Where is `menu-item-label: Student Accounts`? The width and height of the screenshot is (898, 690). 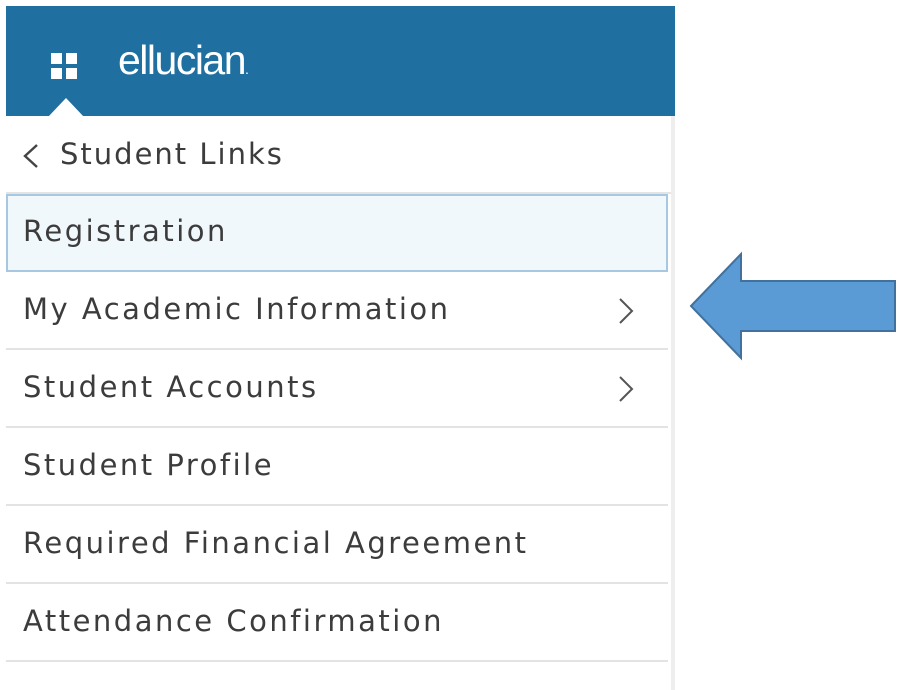 menu-item-label: Student Accounts is located at coordinates (171, 387).